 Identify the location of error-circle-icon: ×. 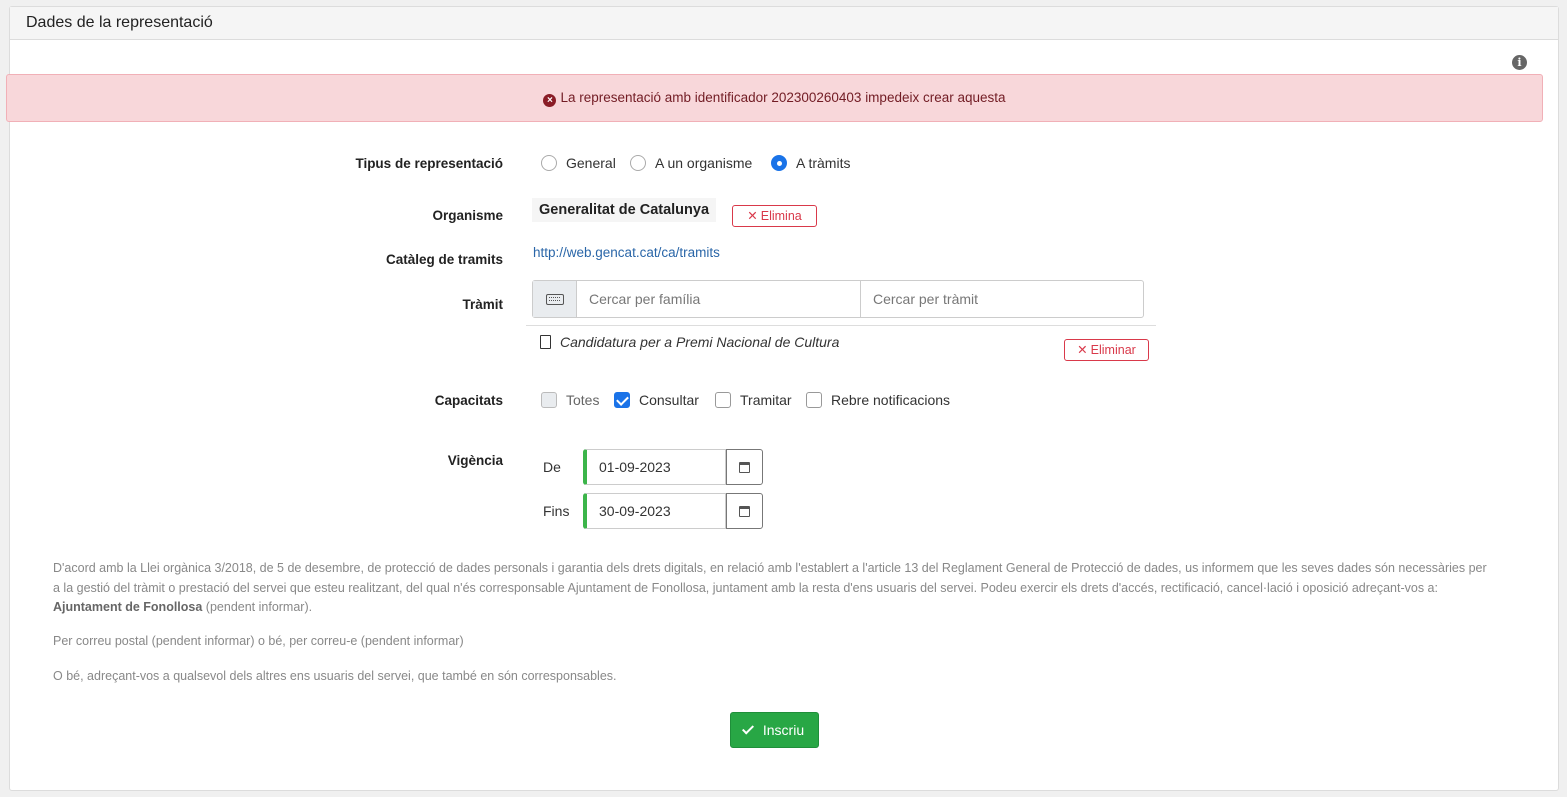
(550, 100).